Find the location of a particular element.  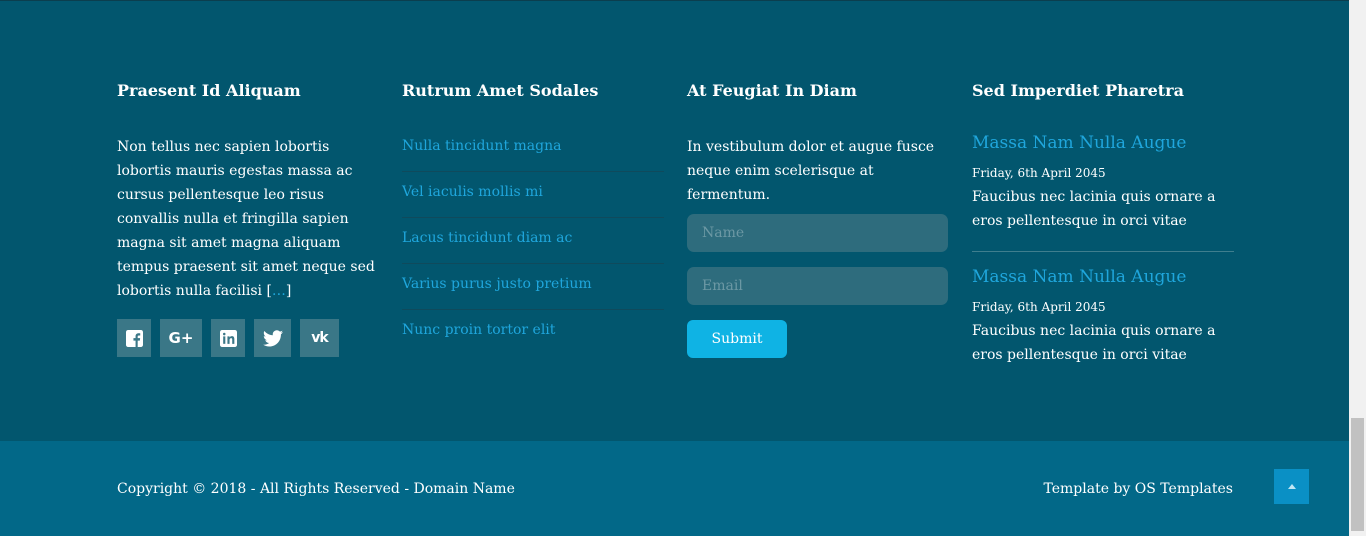

twitter-button is located at coordinates (272, 338).